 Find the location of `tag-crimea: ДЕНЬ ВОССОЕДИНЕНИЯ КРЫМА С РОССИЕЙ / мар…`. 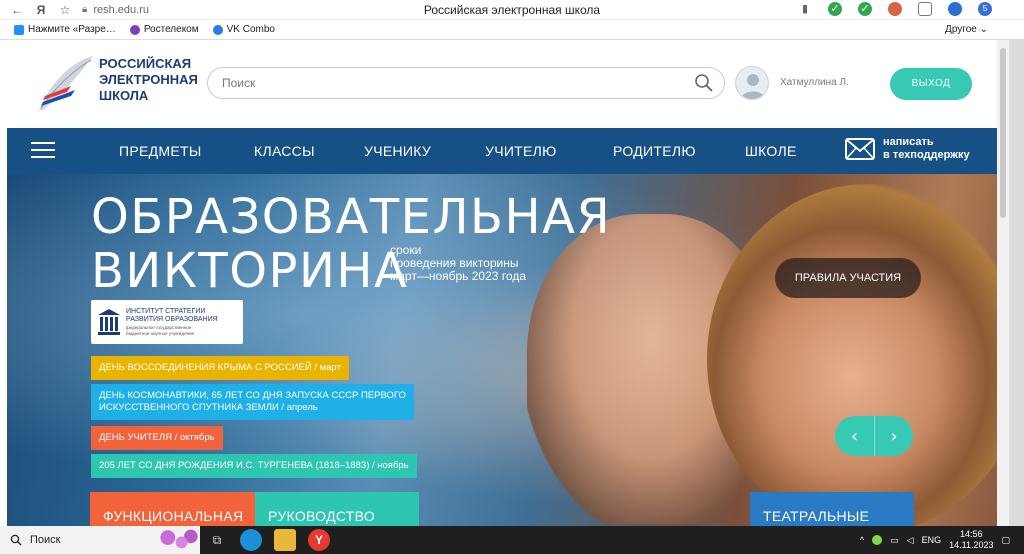

tag-crimea: ДЕНЬ ВОССОЕДИНЕНИЯ КРЫМА С РОССИЕЙ / мар… is located at coordinates (220, 368).